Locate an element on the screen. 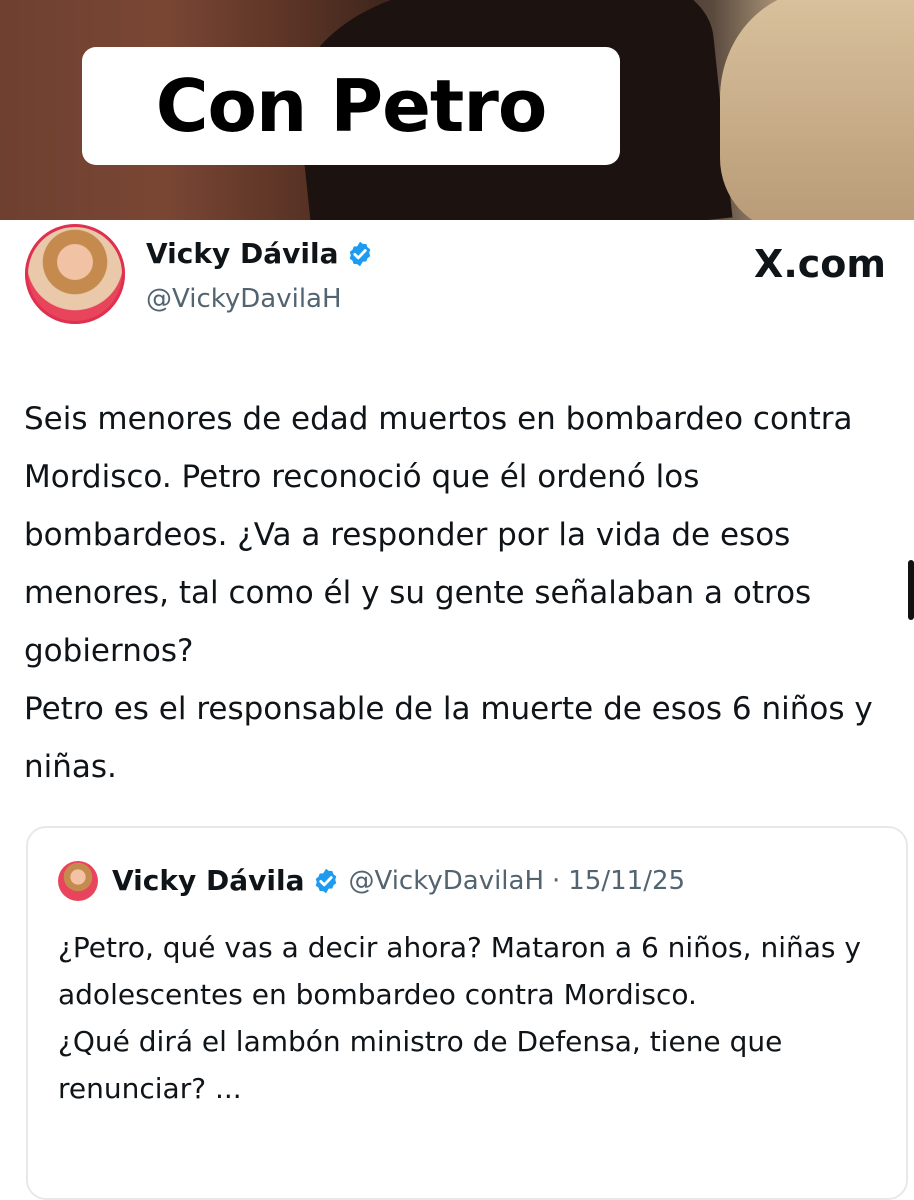  author-name-row: Vicky Dávila is located at coordinates (260, 253).